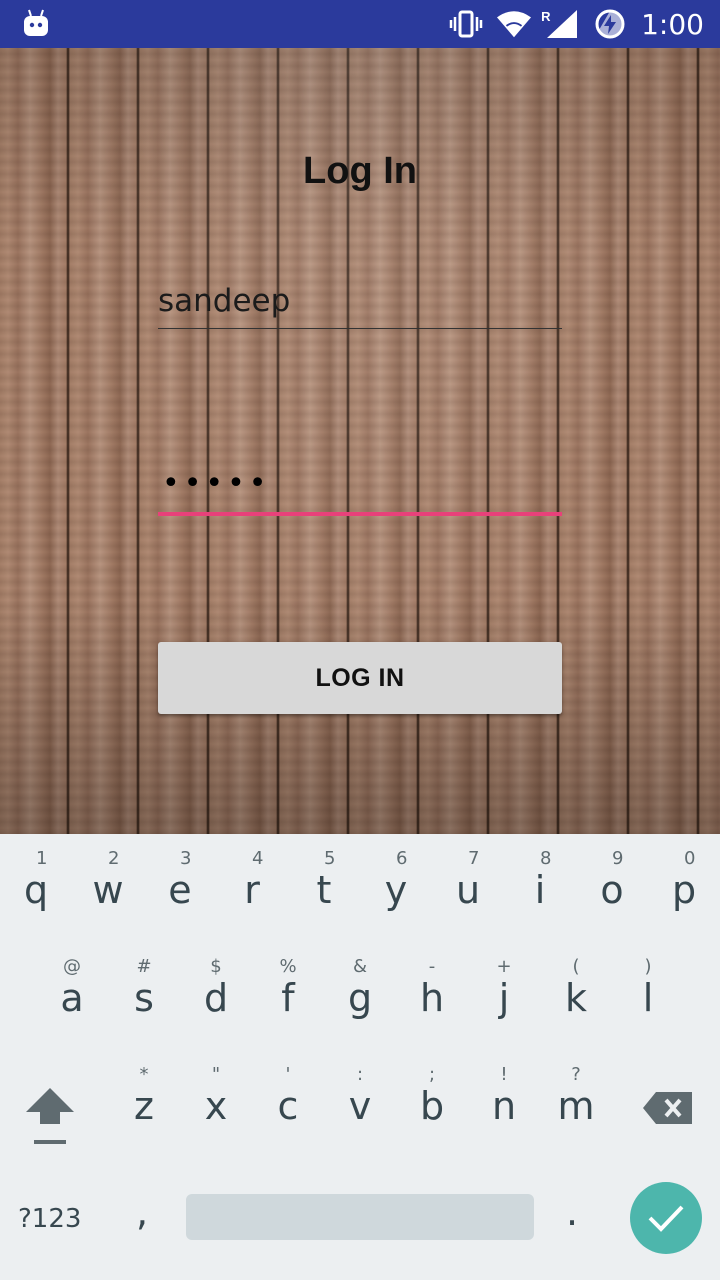  Describe the element at coordinates (330, 858) in the screenshot. I see `key-hint: 5` at that location.